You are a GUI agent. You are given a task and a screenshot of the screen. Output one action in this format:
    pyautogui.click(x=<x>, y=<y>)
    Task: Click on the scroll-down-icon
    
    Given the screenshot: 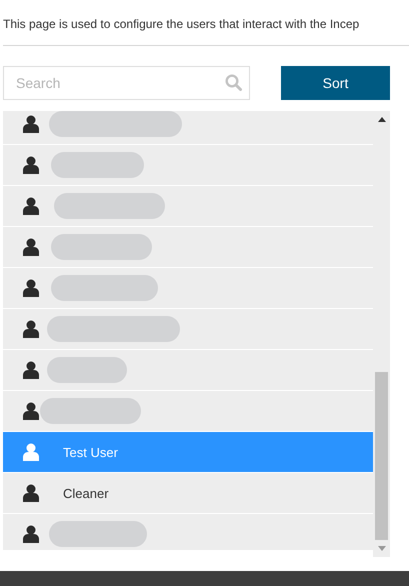 What is the action you would take?
    pyautogui.click(x=382, y=548)
    